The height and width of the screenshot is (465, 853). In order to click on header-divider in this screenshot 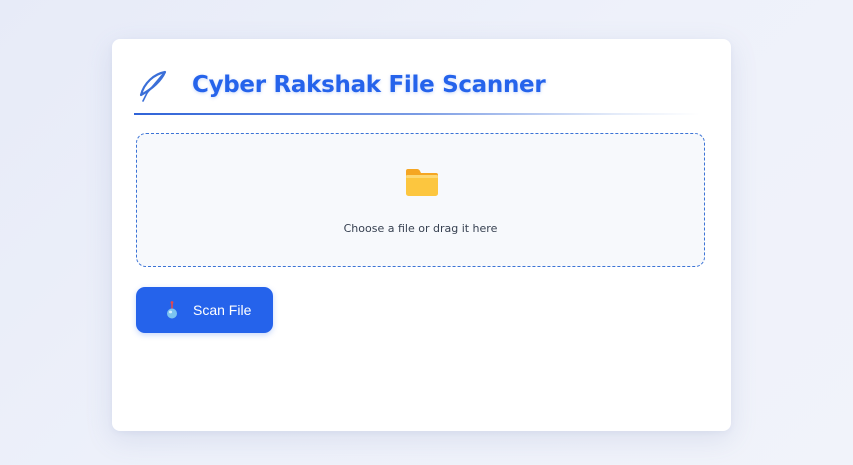, I will do `click(417, 114)`.